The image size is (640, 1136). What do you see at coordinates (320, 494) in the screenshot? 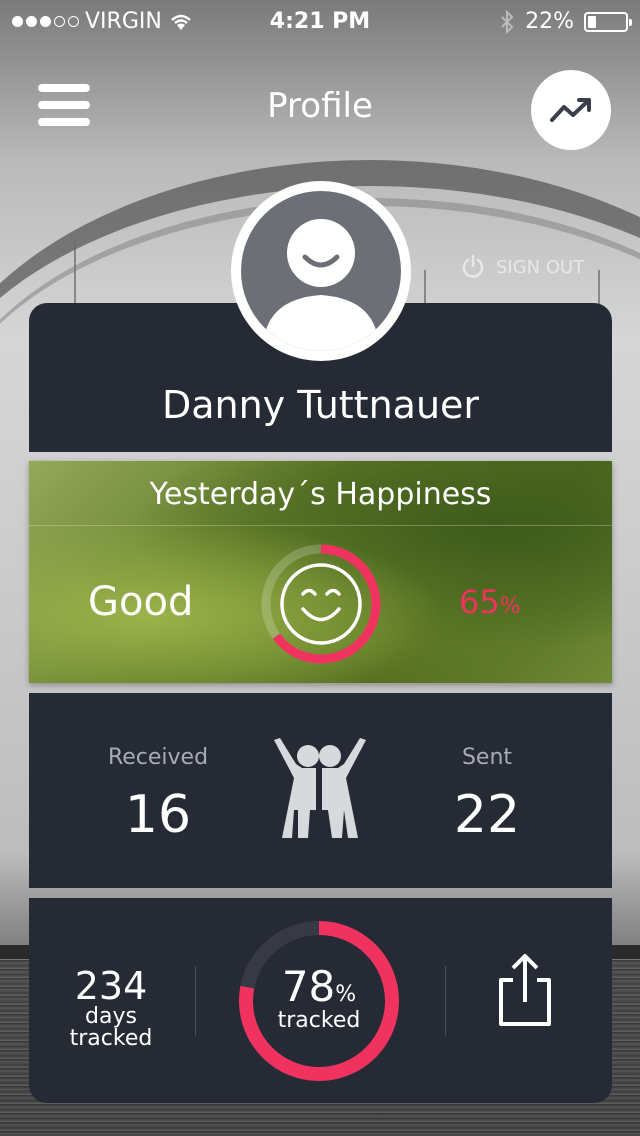
I see `happiness-title: Yesterday´s Happiness` at bounding box center [320, 494].